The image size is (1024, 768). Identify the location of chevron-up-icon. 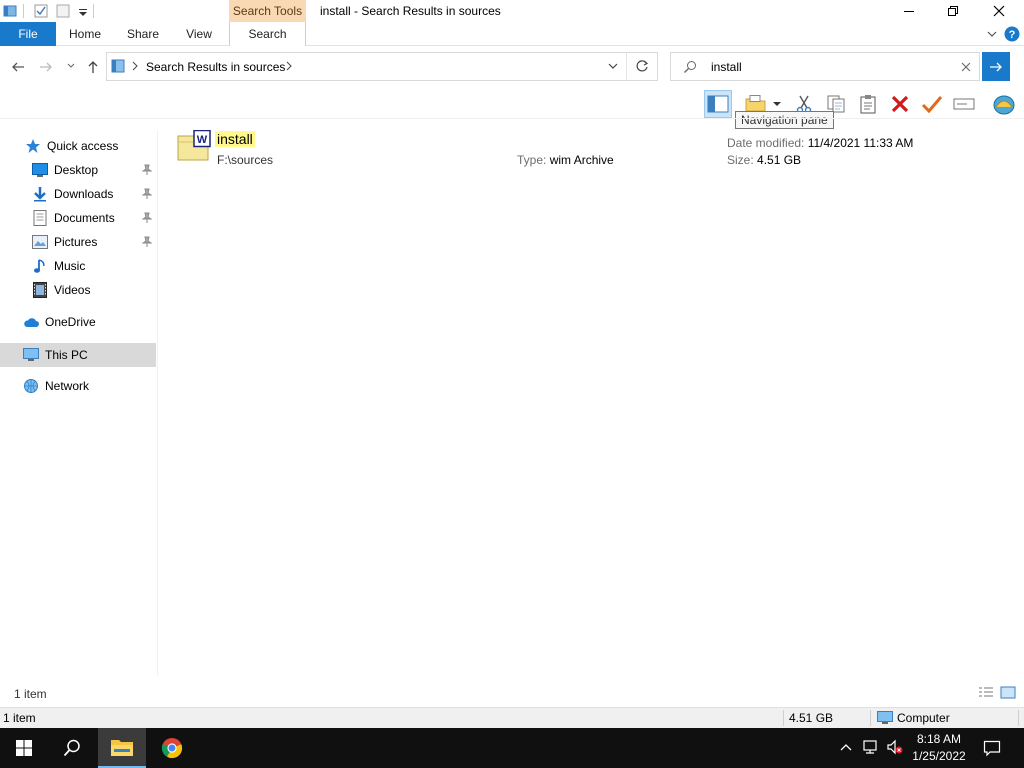
(846, 747).